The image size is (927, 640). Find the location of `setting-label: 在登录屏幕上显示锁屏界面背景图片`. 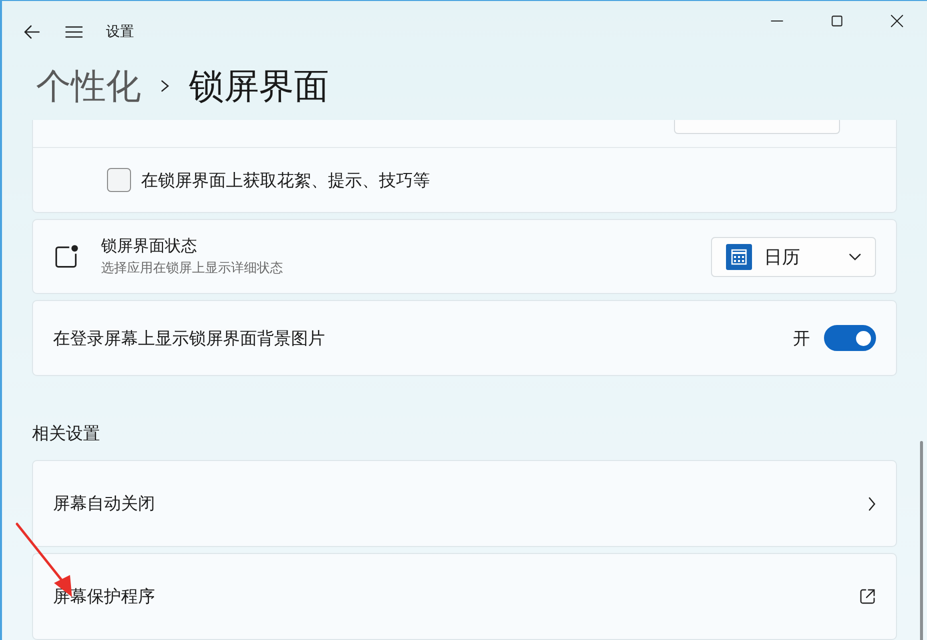

setting-label: 在登录屏幕上显示锁屏界面背景图片 is located at coordinates (189, 339).